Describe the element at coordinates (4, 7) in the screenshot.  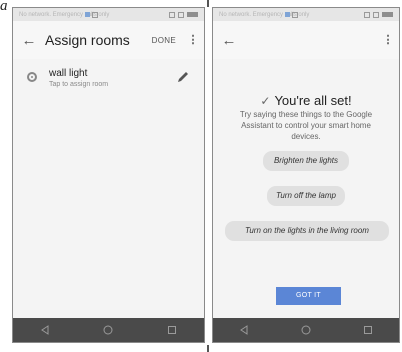
I see `figure-label: a` at that location.